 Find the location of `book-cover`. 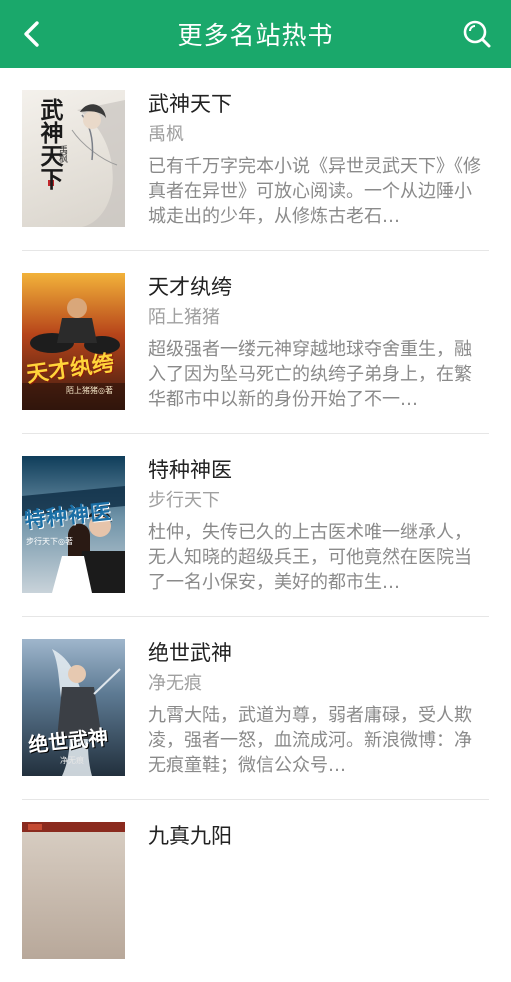

book-cover is located at coordinates (73, 890).